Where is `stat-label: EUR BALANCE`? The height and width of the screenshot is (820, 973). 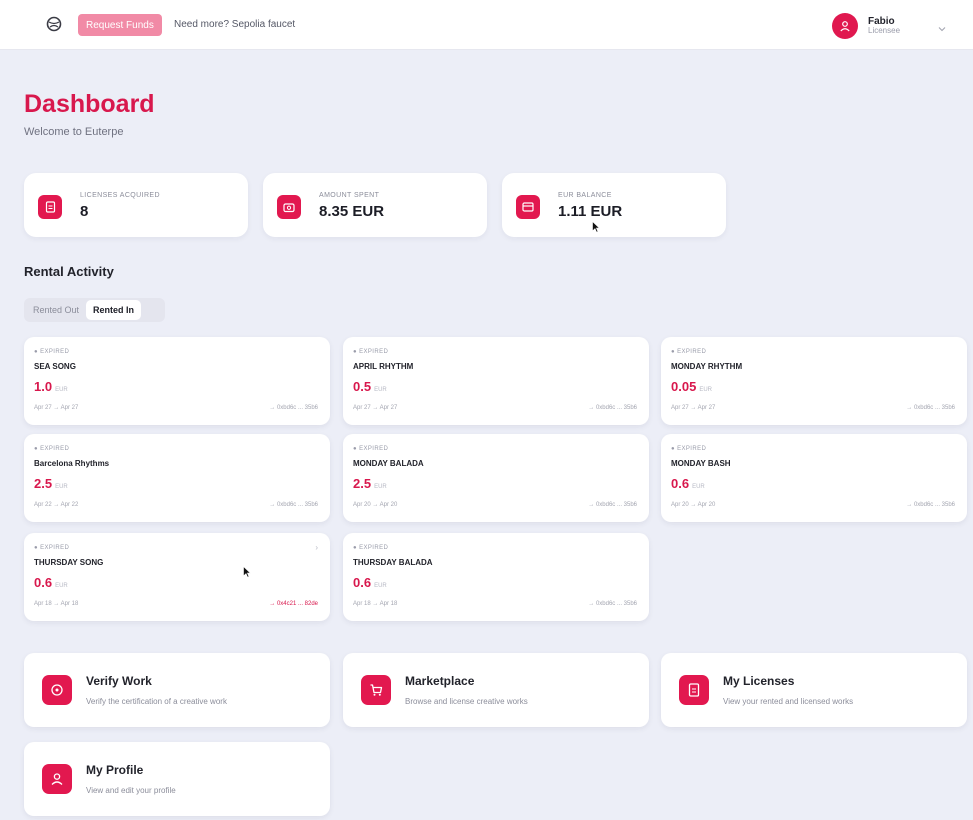 stat-label: EUR BALANCE is located at coordinates (585, 195).